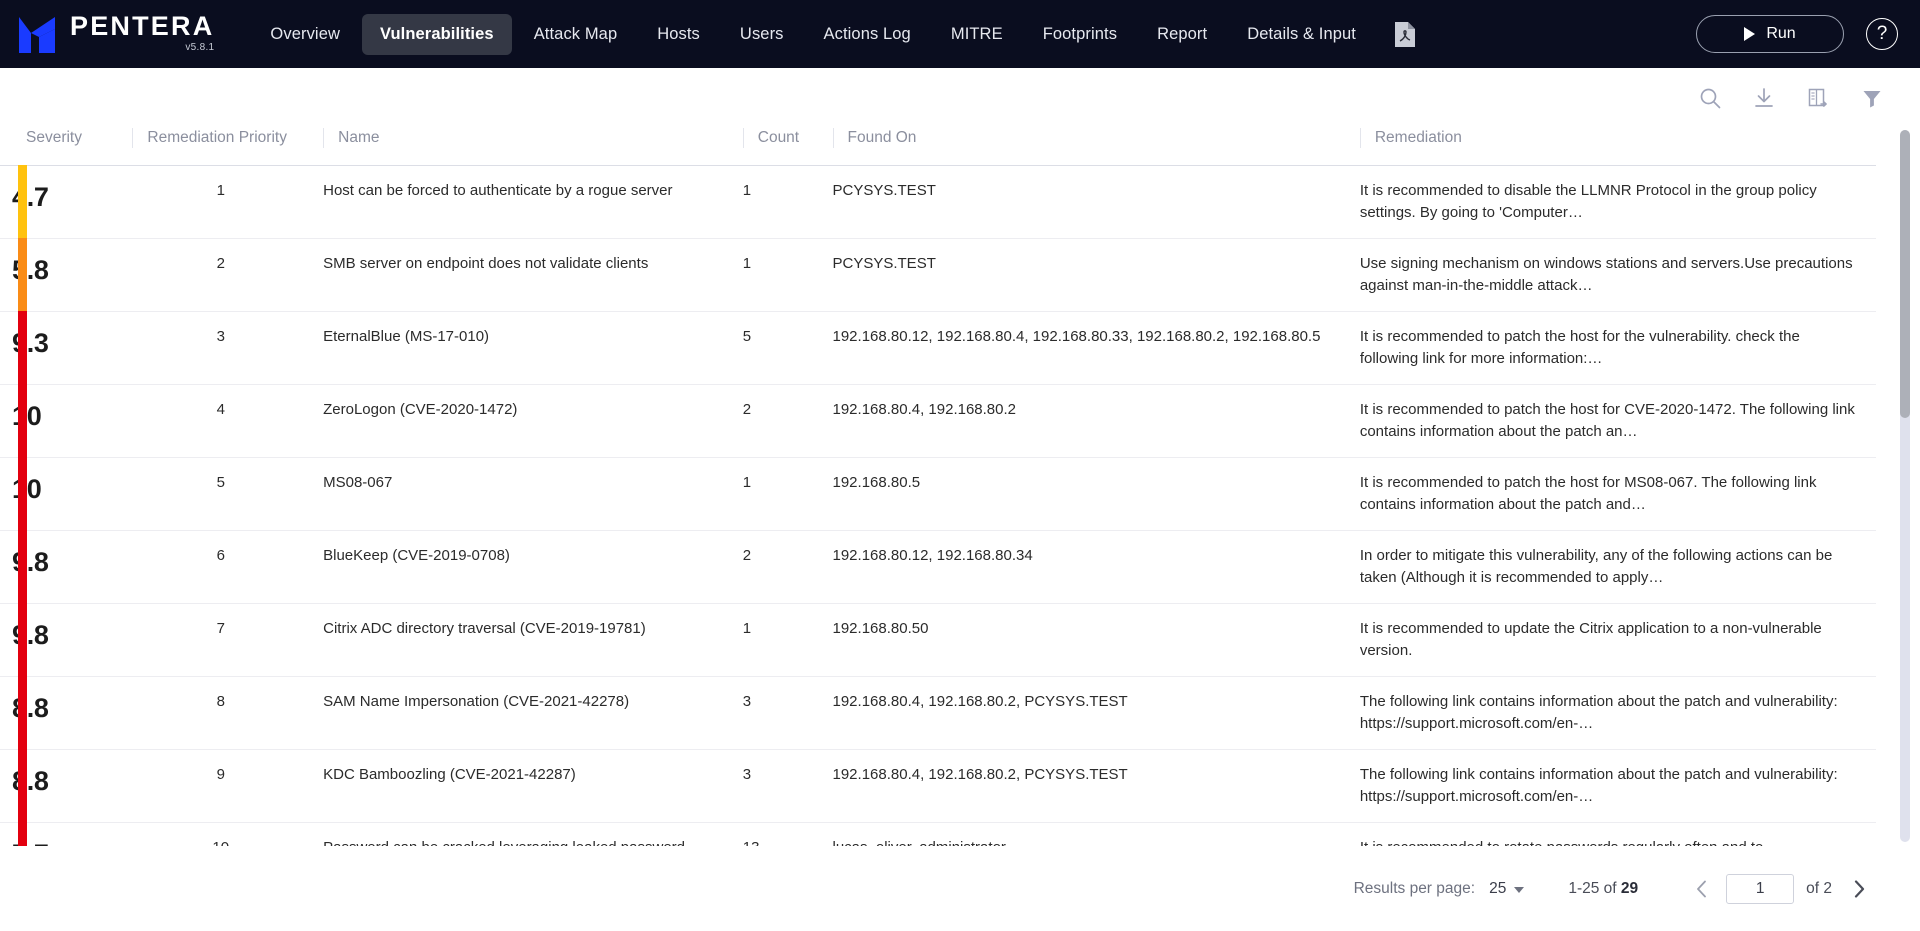 This screenshot has width=1920, height=931. Describe the element at coordinates (1770, 34) in the screenshot. I see `run-button: Run` at that location.